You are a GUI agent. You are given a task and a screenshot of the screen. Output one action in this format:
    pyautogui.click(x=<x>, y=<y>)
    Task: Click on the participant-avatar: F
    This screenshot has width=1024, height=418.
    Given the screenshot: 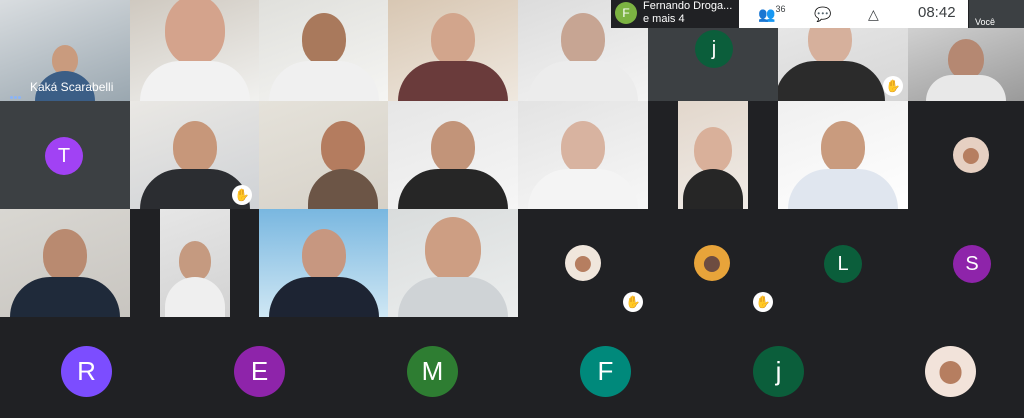 What is the action you would take?
    pyautogui.click(x=605, y=371)
    